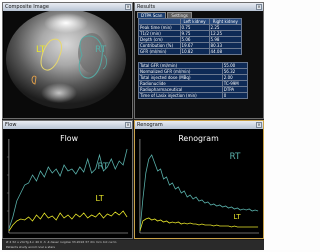 This screenshot has height=252, width=320. I want to click on table-cell: GFR (ml/min), so click(159, 51).